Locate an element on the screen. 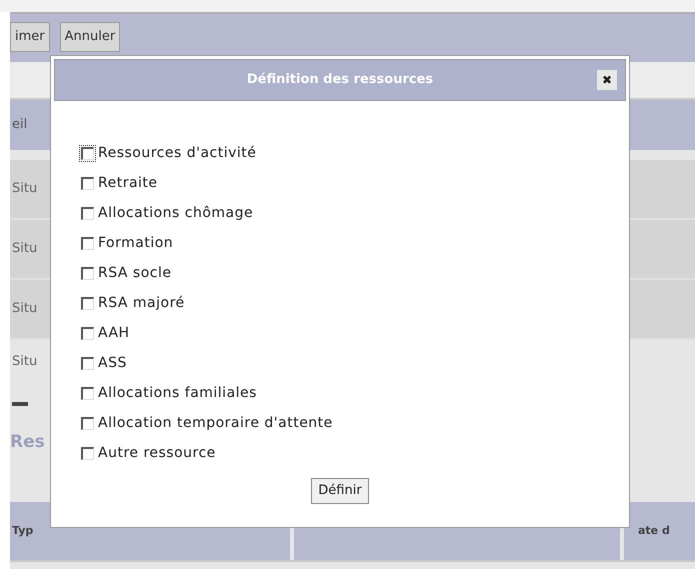 Image resolution: width=695 pixels, height=569 pixels. column-header: Typ is located at coordinates (23, 531).